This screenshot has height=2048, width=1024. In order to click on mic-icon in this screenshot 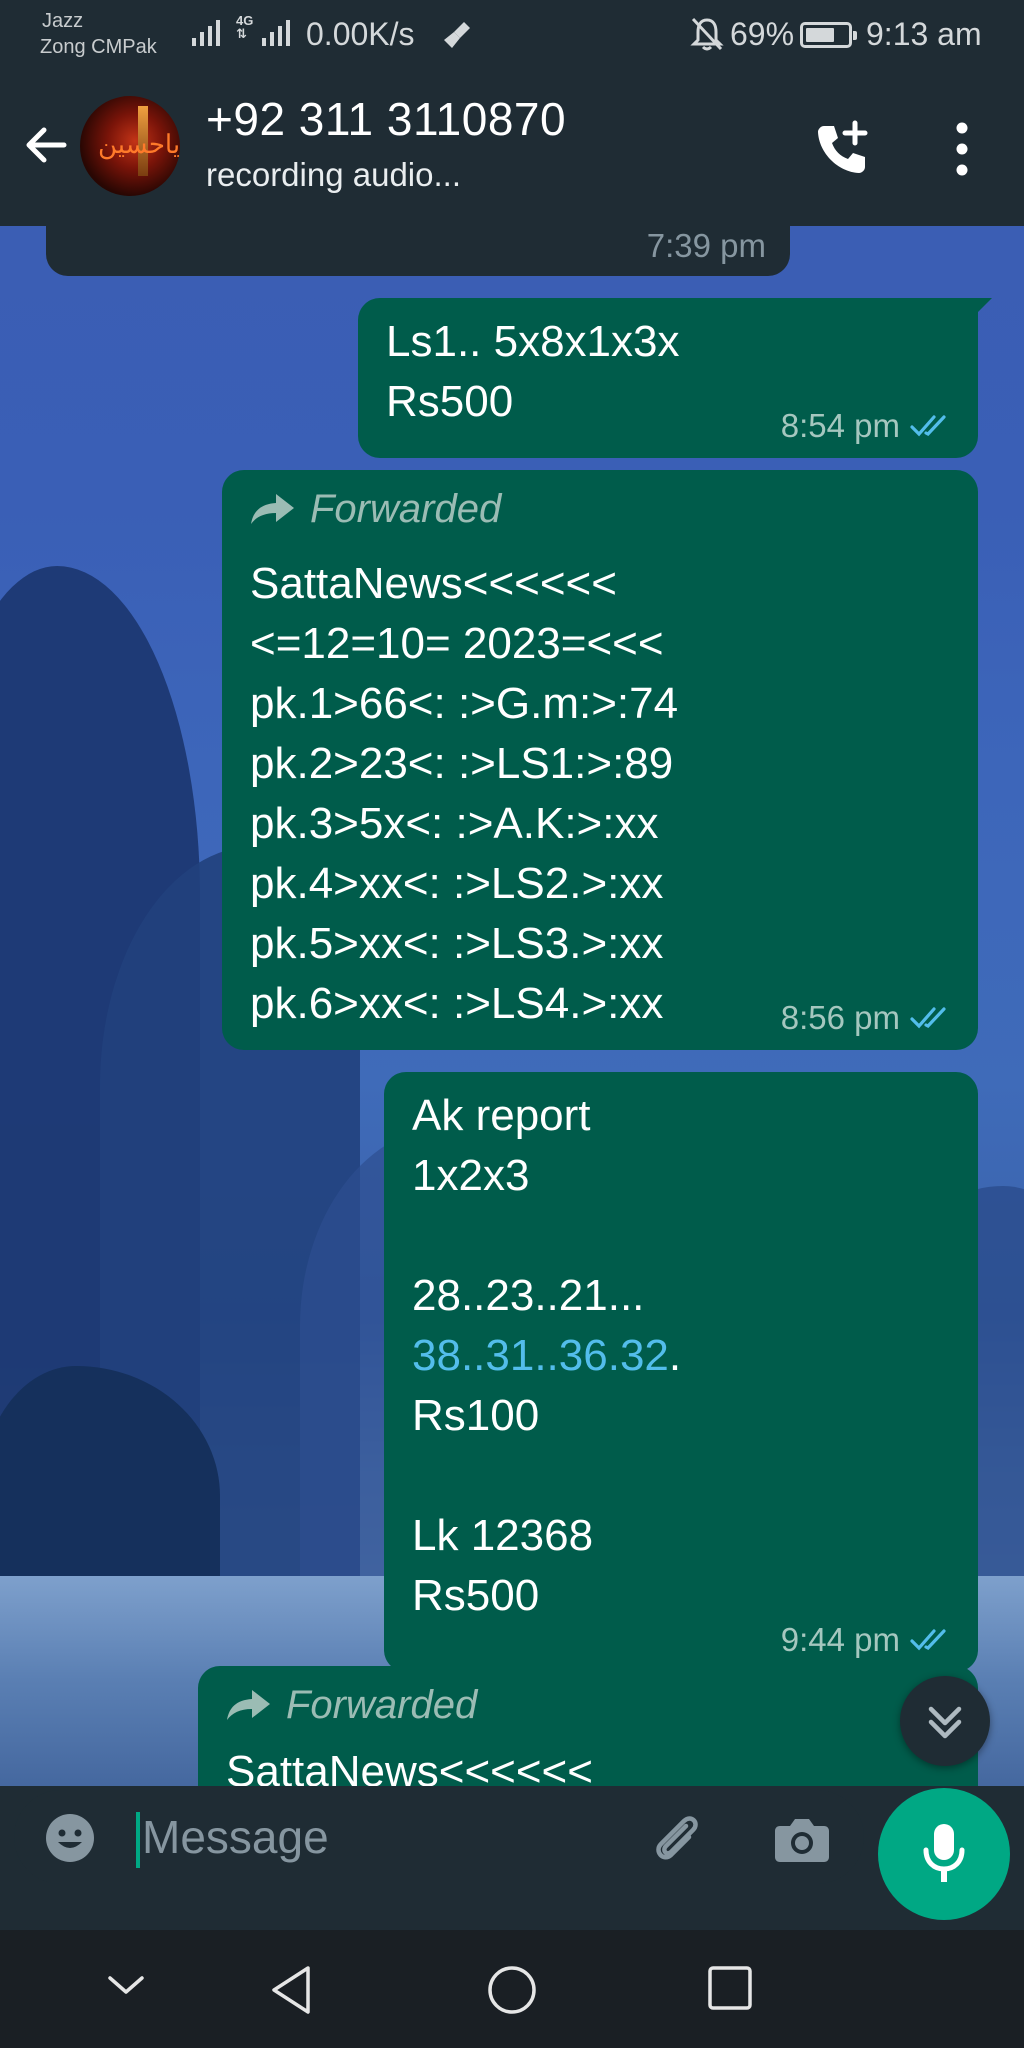, I will do `click(944, 1853)`.